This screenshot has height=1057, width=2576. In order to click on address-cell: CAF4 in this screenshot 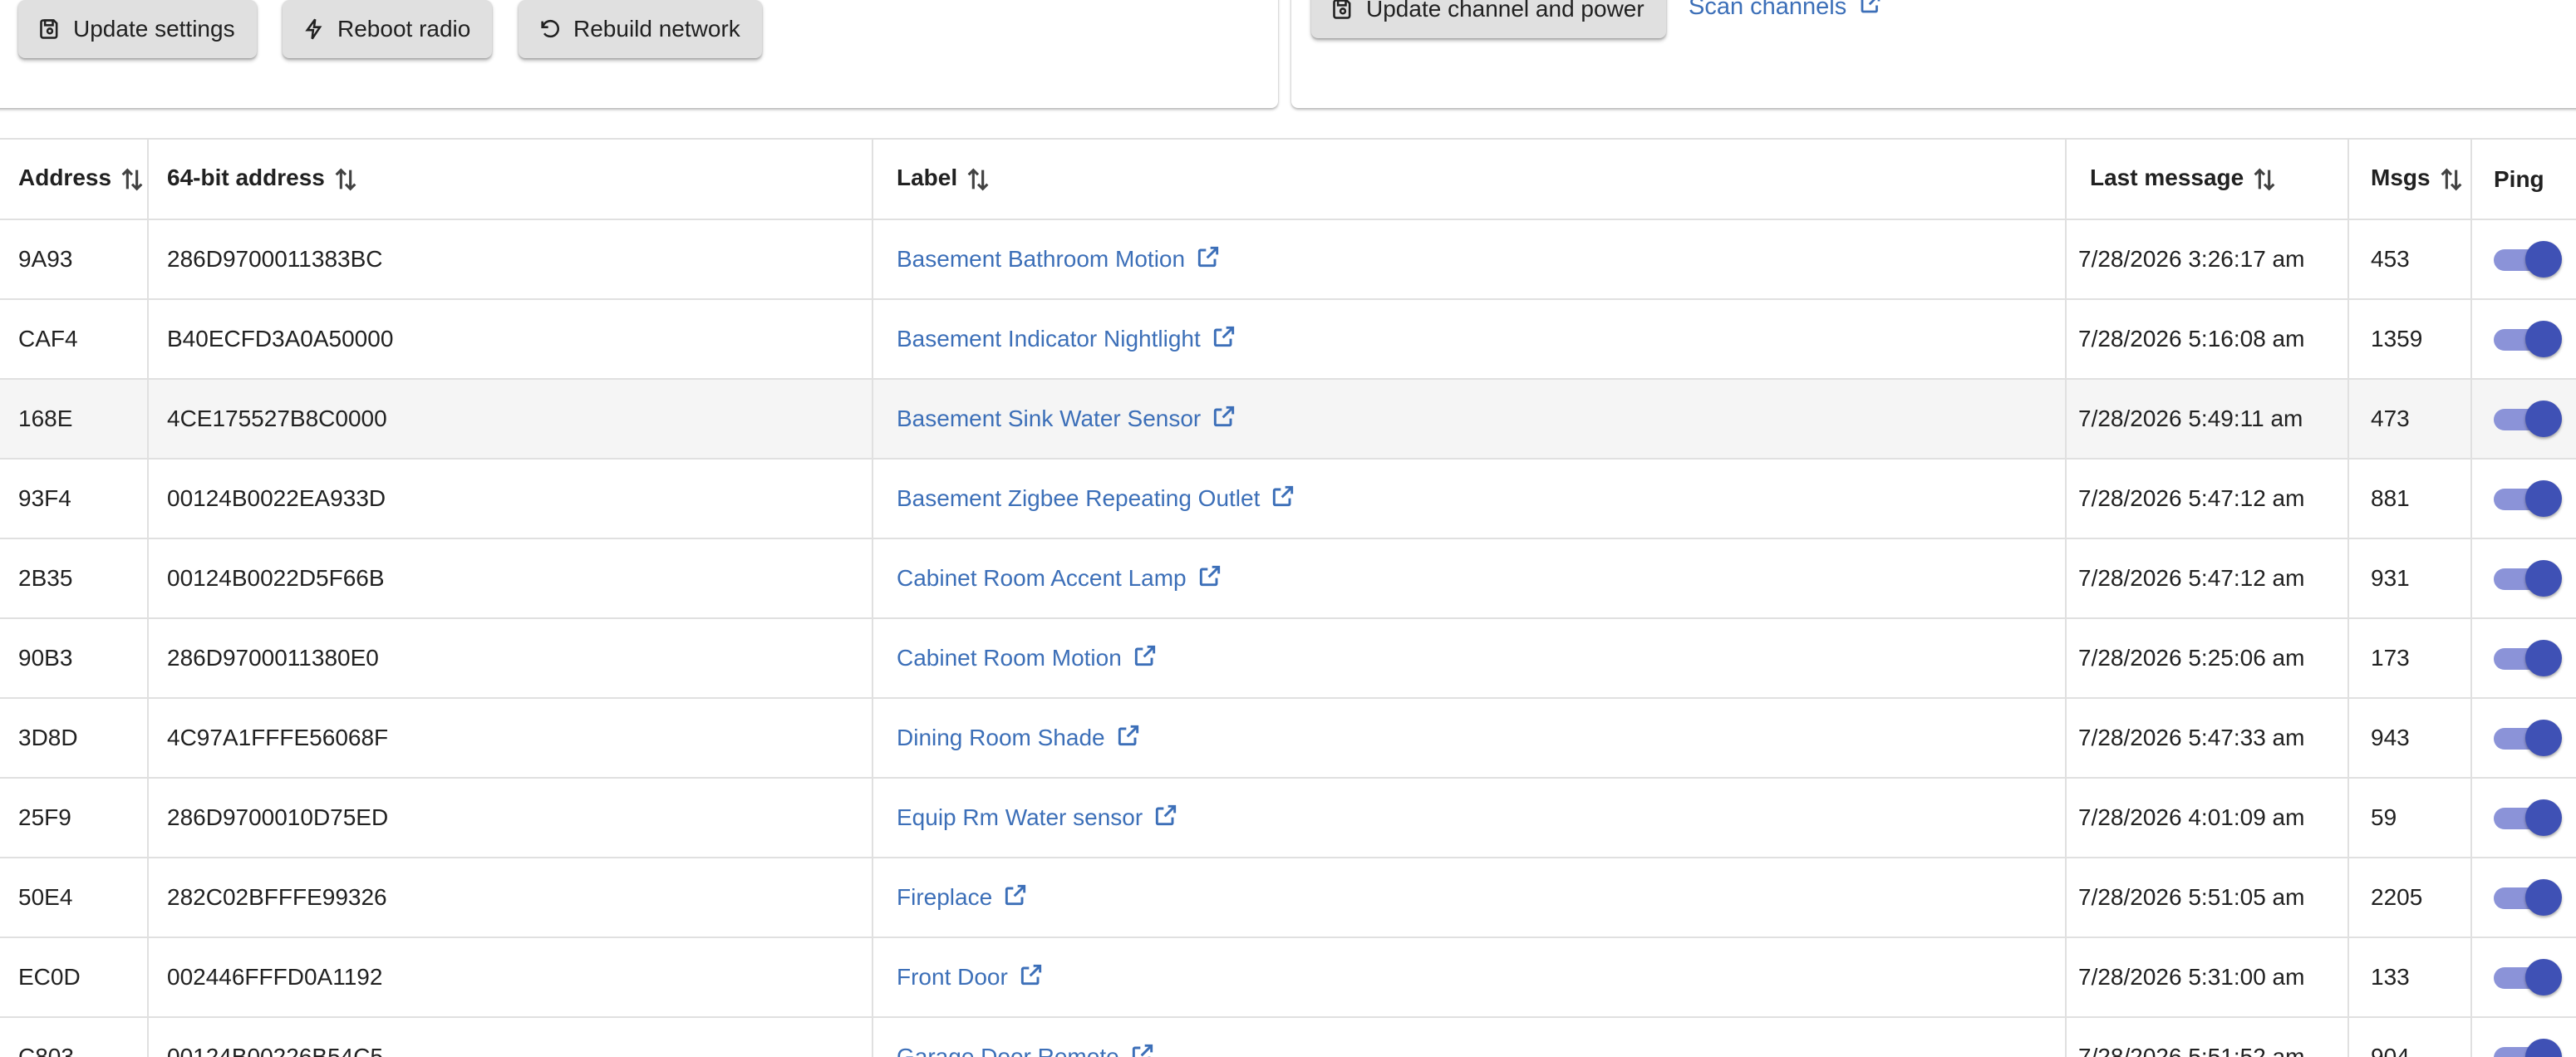, I will do `click(74, 339)`.